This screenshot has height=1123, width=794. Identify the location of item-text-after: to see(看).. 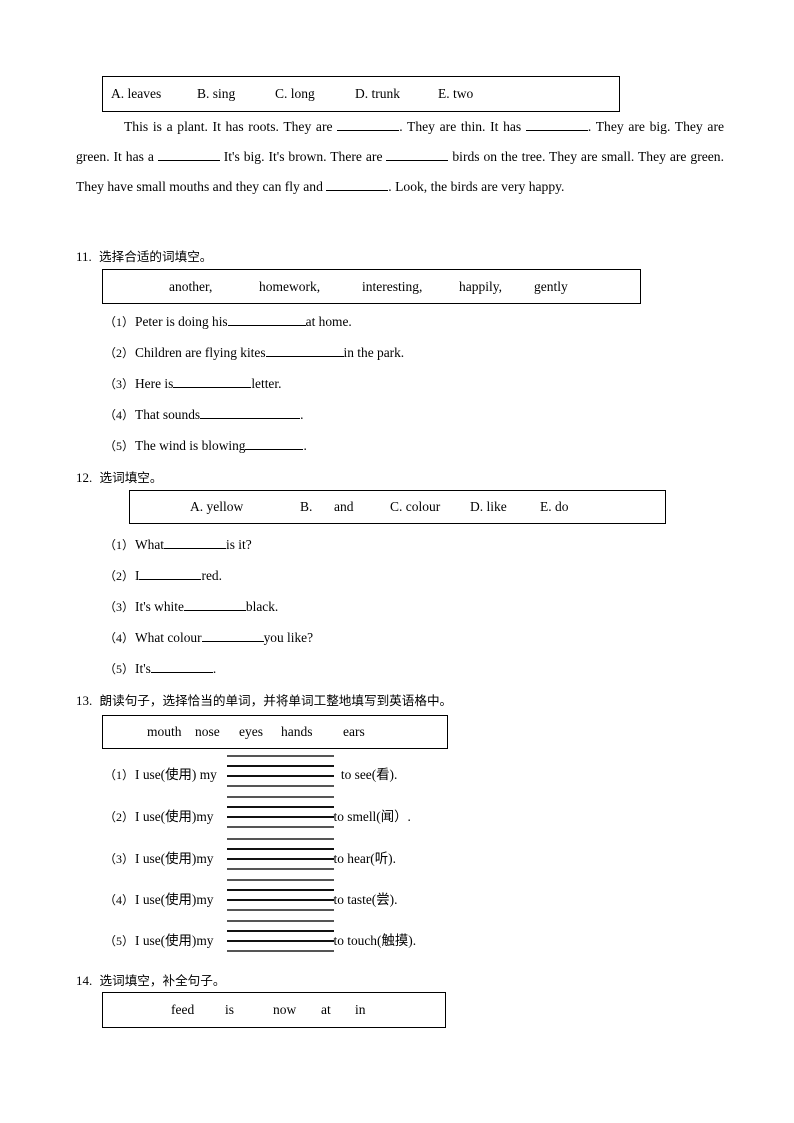
(369, 774).